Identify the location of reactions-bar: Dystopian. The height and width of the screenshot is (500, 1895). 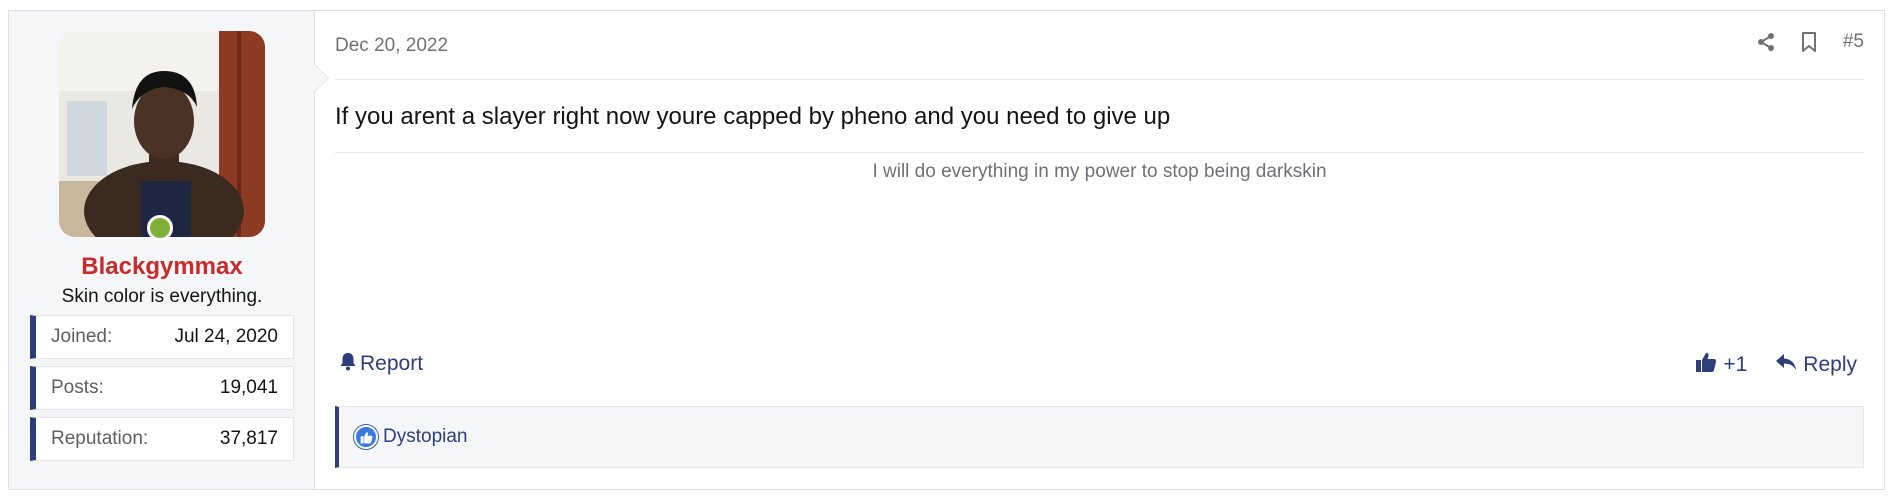
(1099, 437).